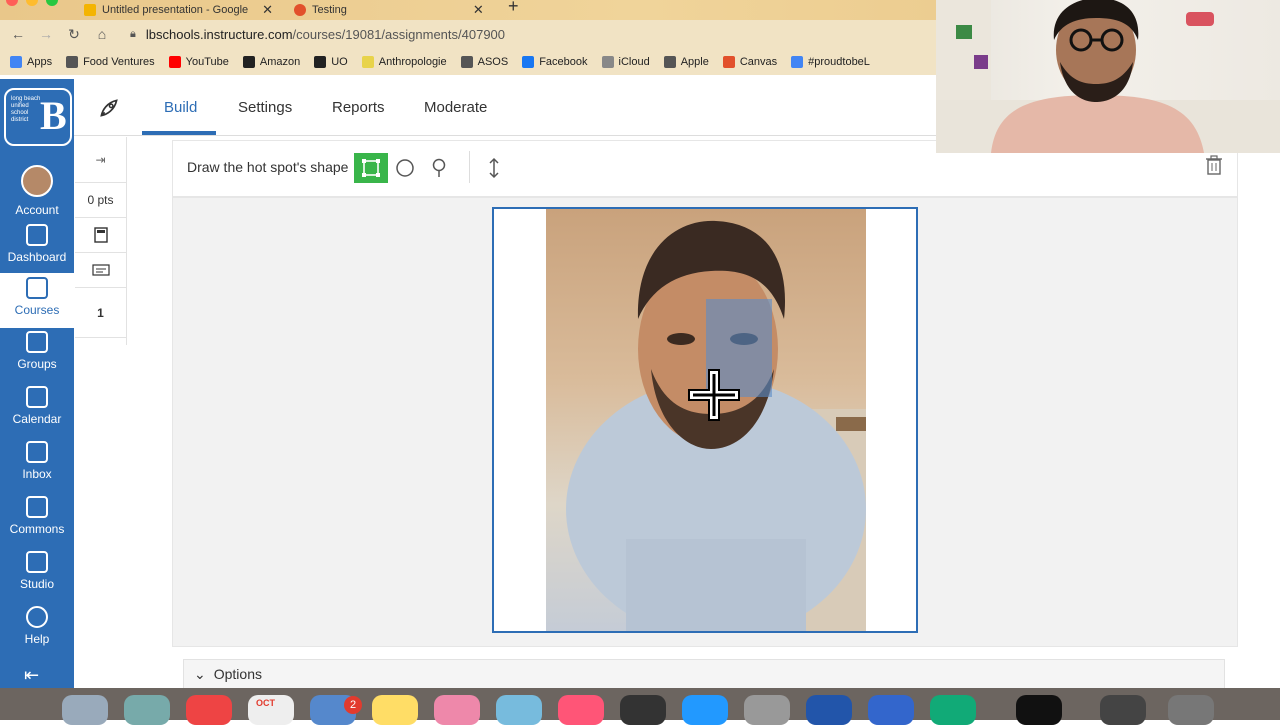  I want to click on back-arrow-icon: ←, so click(18, 34).